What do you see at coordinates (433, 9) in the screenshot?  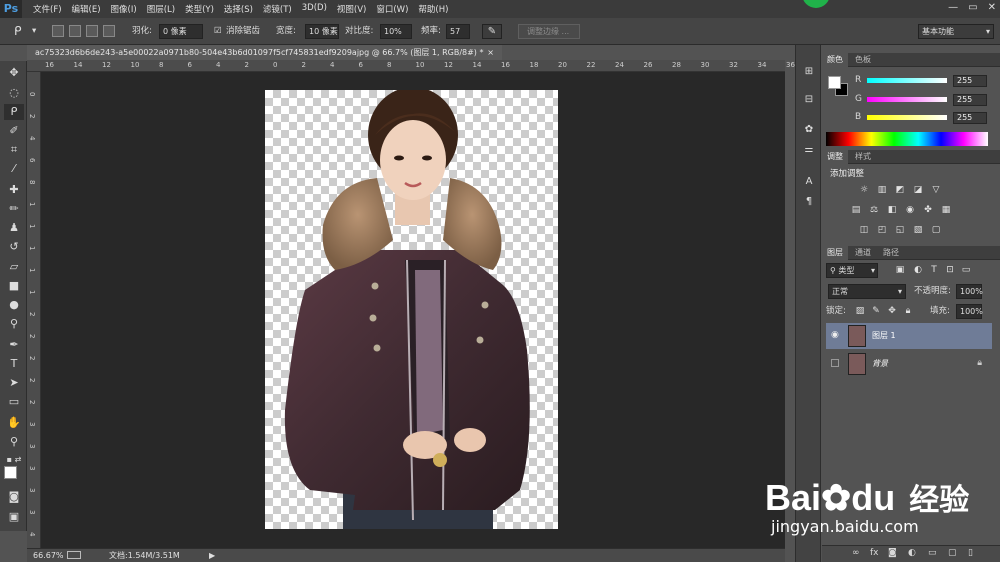 I see `menu-item: 帮助(H)` at bounding box center [433, 9].